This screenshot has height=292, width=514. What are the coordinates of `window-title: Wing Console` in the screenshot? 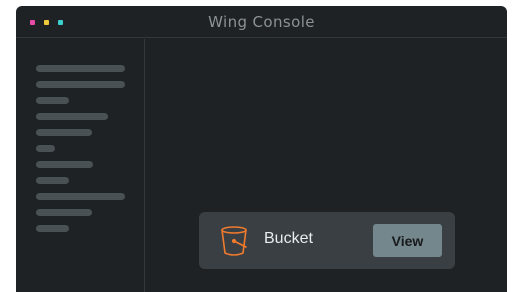 It's located at (261, 22).